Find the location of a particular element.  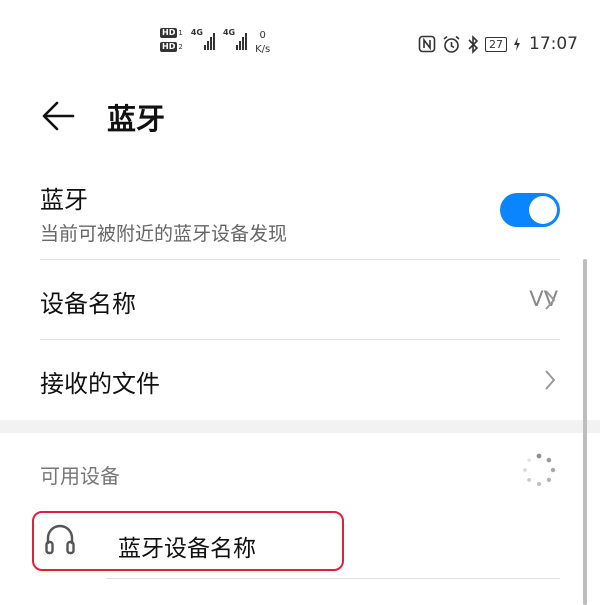

status-left-cluster: HD 1 HD 2 4G 4G 0 K/s is located at coordinates (215, 45).